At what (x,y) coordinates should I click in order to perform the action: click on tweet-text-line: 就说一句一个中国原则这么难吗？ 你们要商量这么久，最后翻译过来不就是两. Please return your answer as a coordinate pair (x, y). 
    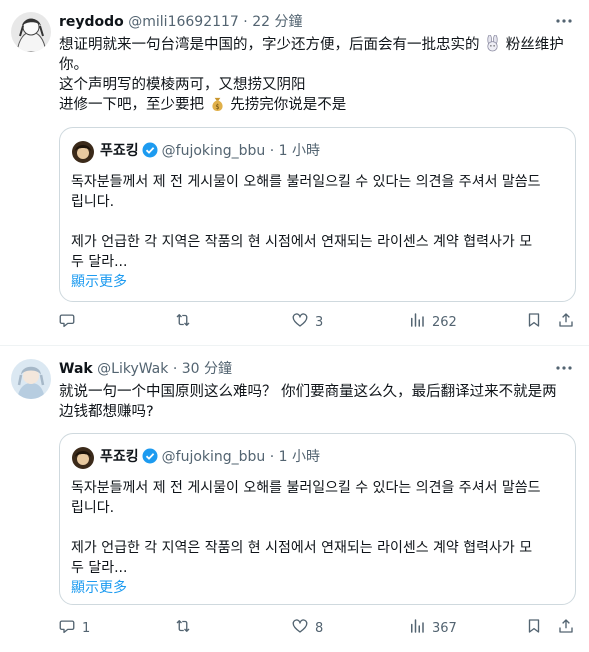
    Looking at the image, I should click on (308, 392).